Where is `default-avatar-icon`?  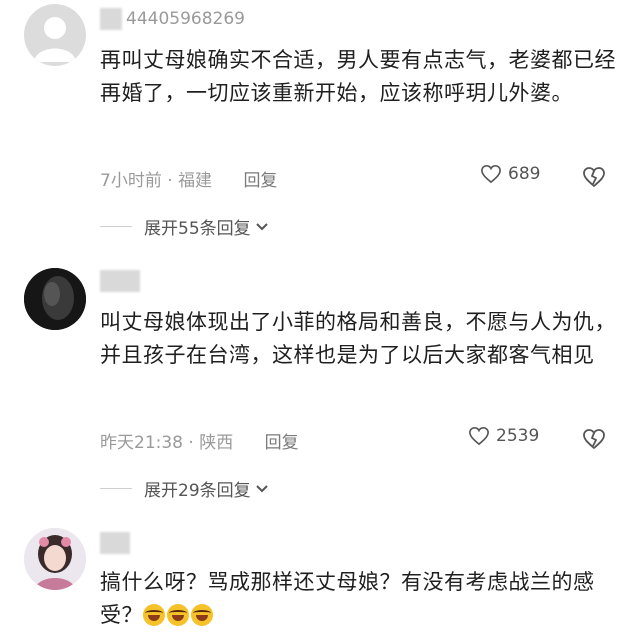 default-avatar-icon is located at coordinates (55, 39).